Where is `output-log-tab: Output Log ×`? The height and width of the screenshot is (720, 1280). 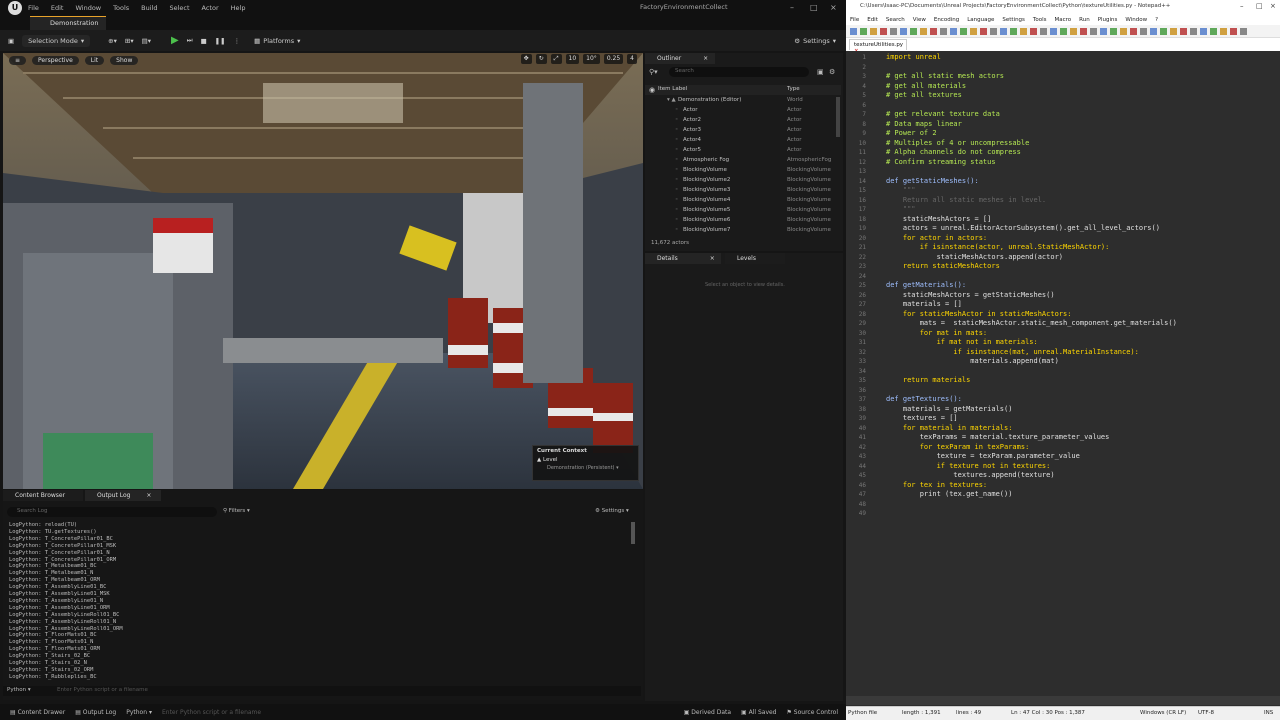
output-log-tab: Output Log × is located at coordinates (123, 495).